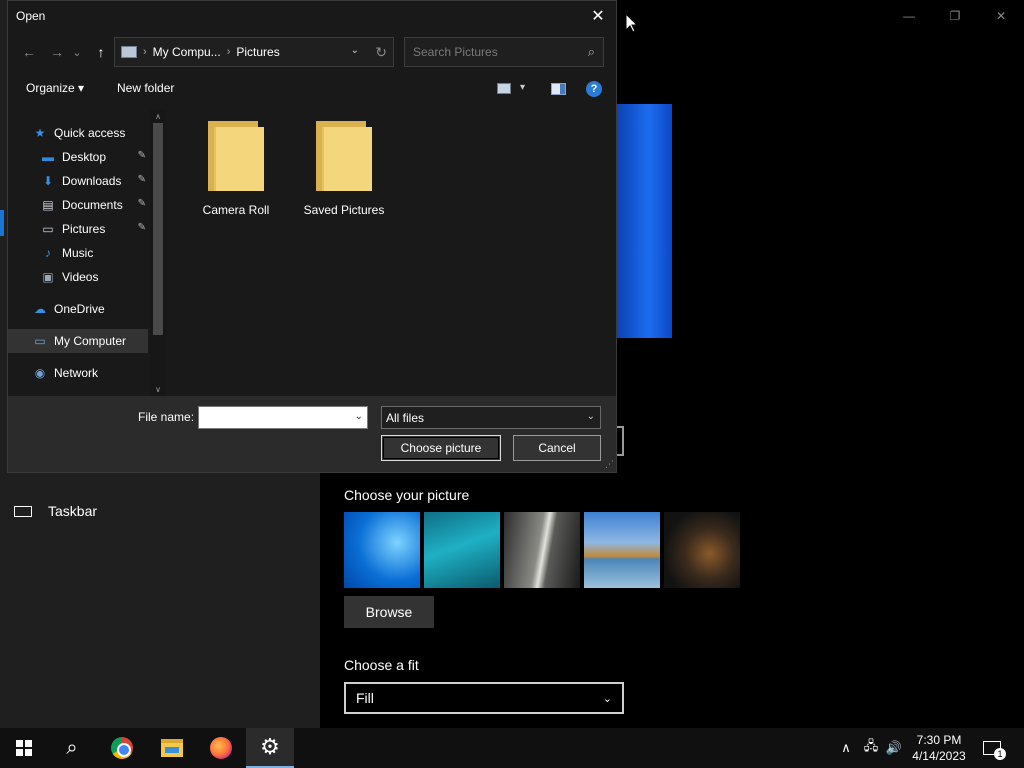  I want to click on computer-icon, so click(129, 52).